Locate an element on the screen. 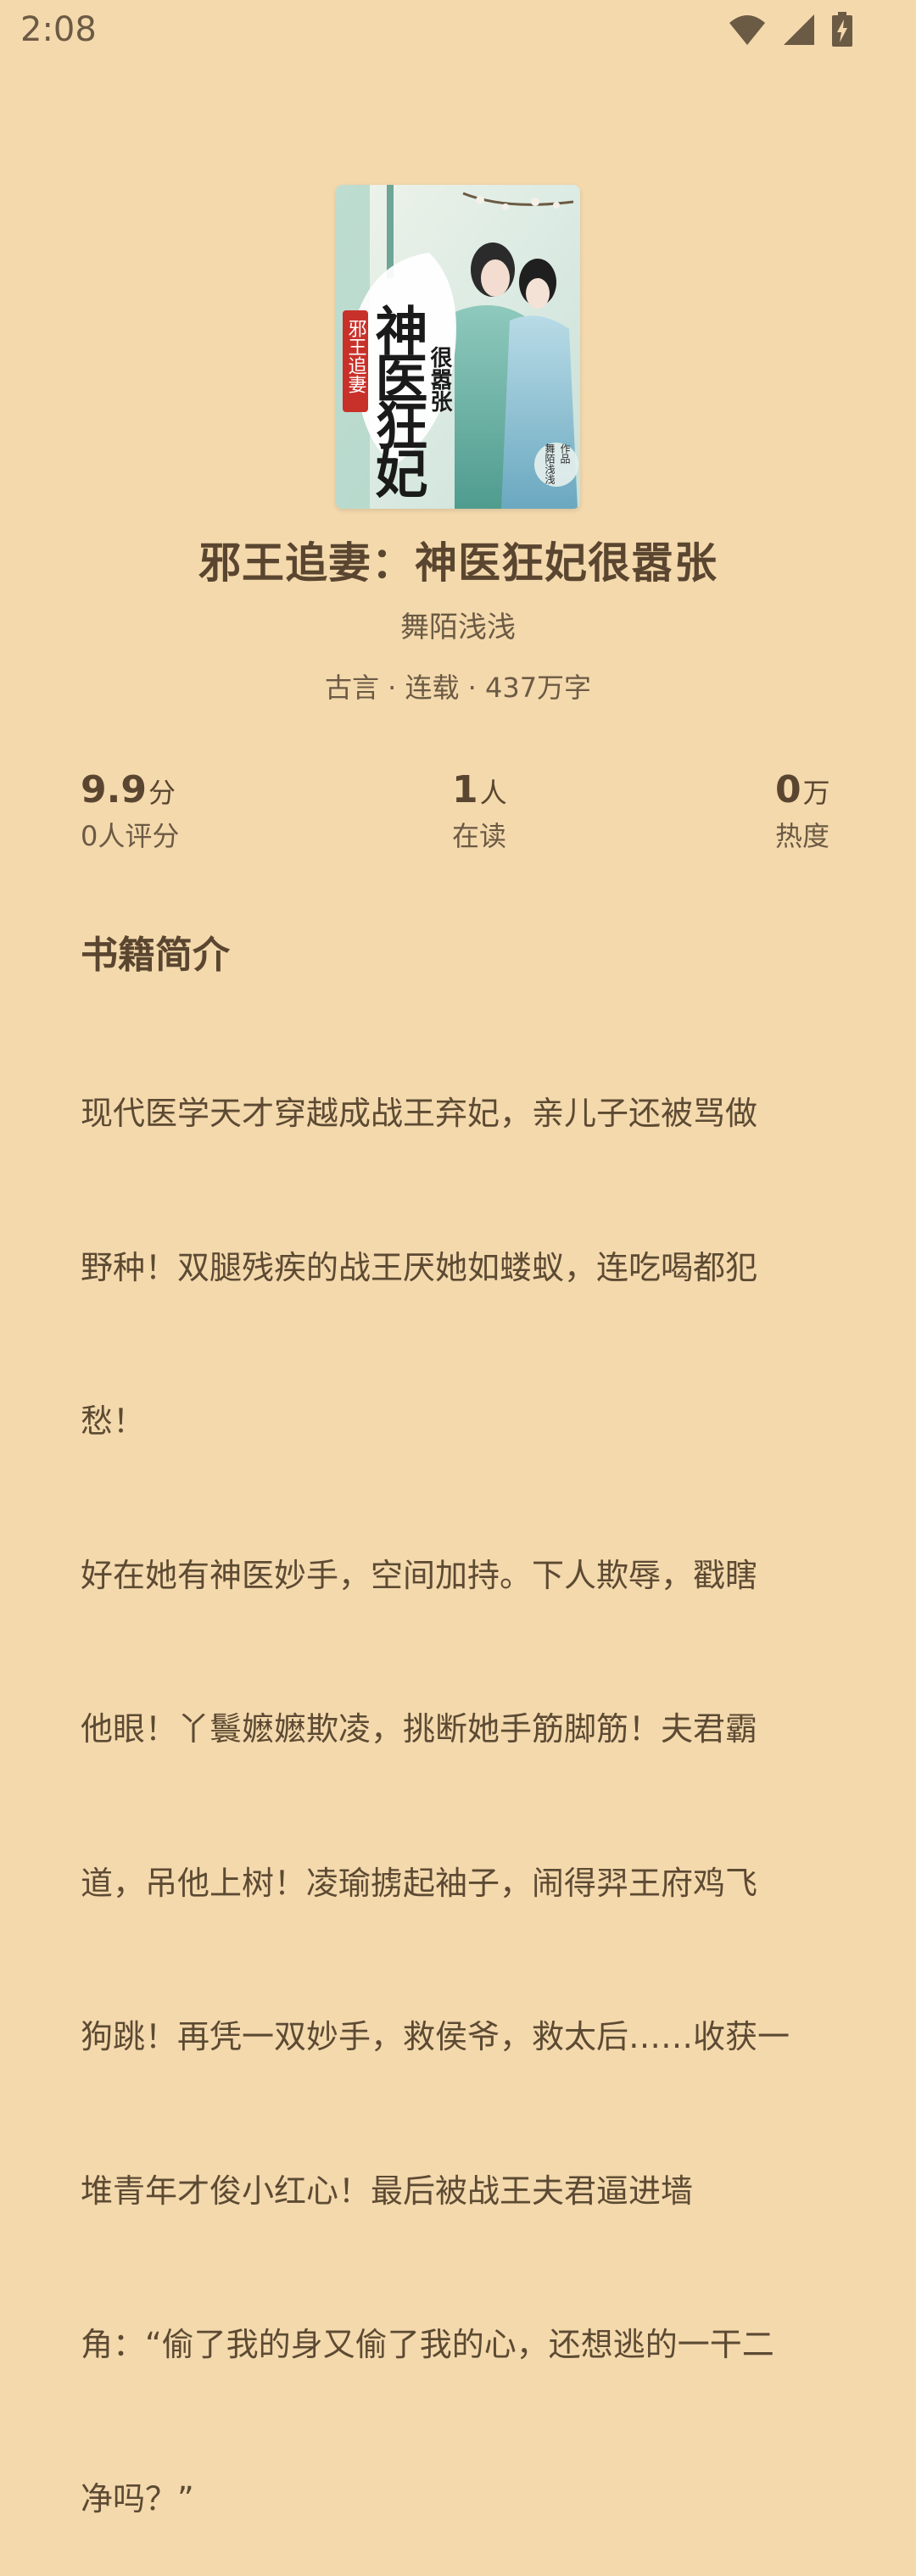 The width and height of the screenshot is (916, 2576). stat-heat-unit: 万 is located at coordinates (816, 793).